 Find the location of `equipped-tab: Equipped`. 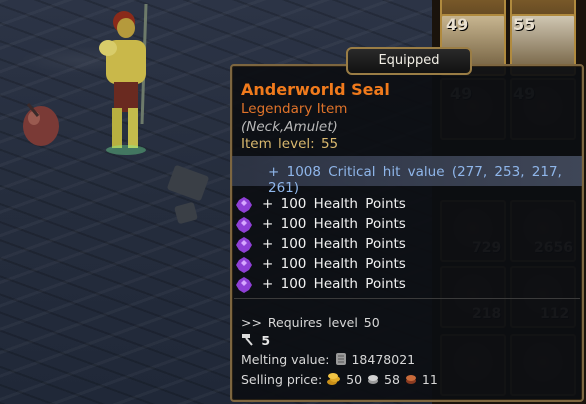

equipped-tab: Equipped is located at coordinates (409, 61).